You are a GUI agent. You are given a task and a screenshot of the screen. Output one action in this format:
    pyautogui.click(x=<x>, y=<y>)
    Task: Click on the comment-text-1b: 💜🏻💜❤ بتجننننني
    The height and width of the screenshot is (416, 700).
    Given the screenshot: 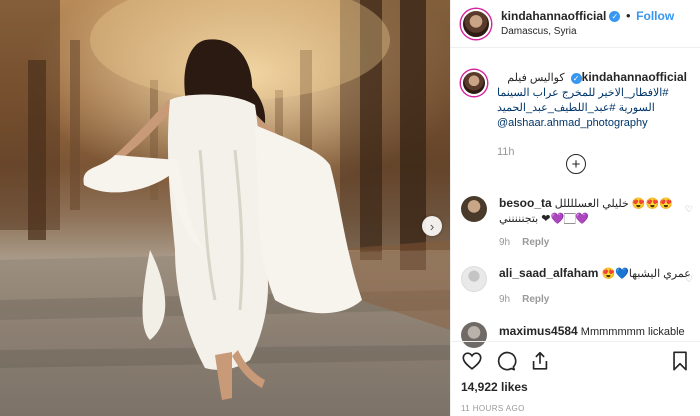 What is the action you would take?
    pyautogui.click(x=544, y=219)
    